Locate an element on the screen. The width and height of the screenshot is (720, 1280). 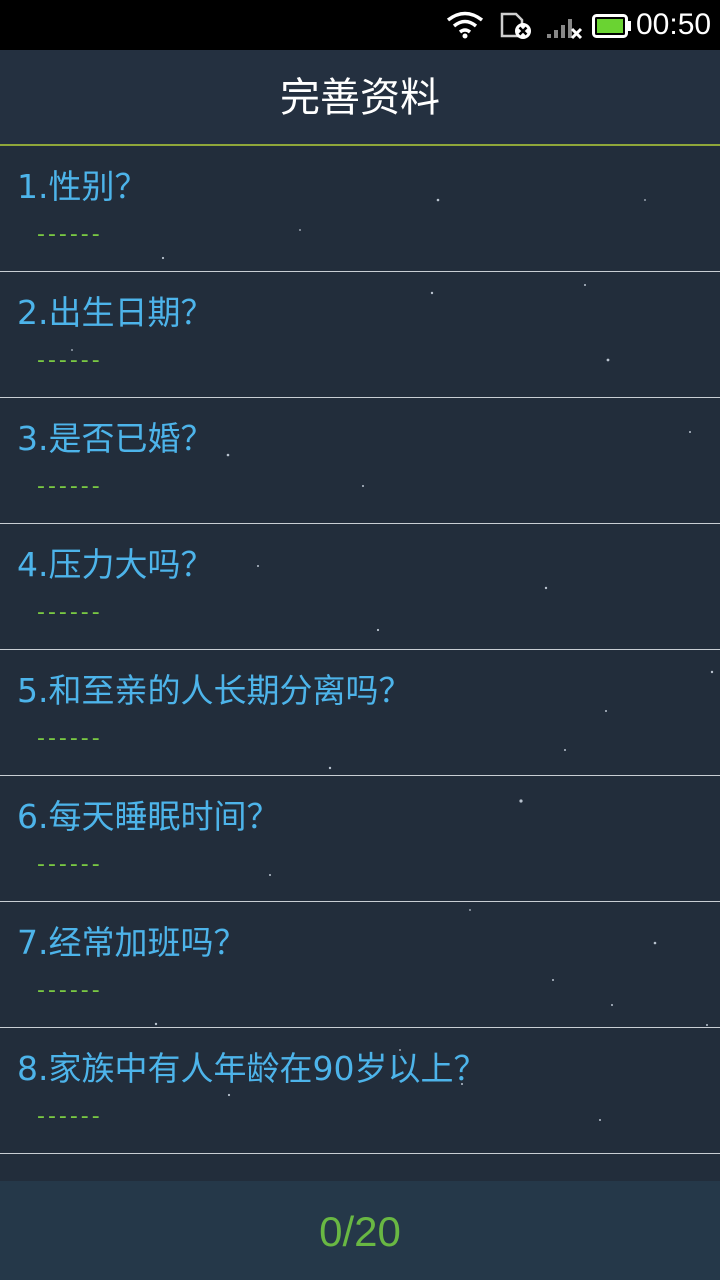
progress-count: 0/20 is located at coordinates (360, 1231).